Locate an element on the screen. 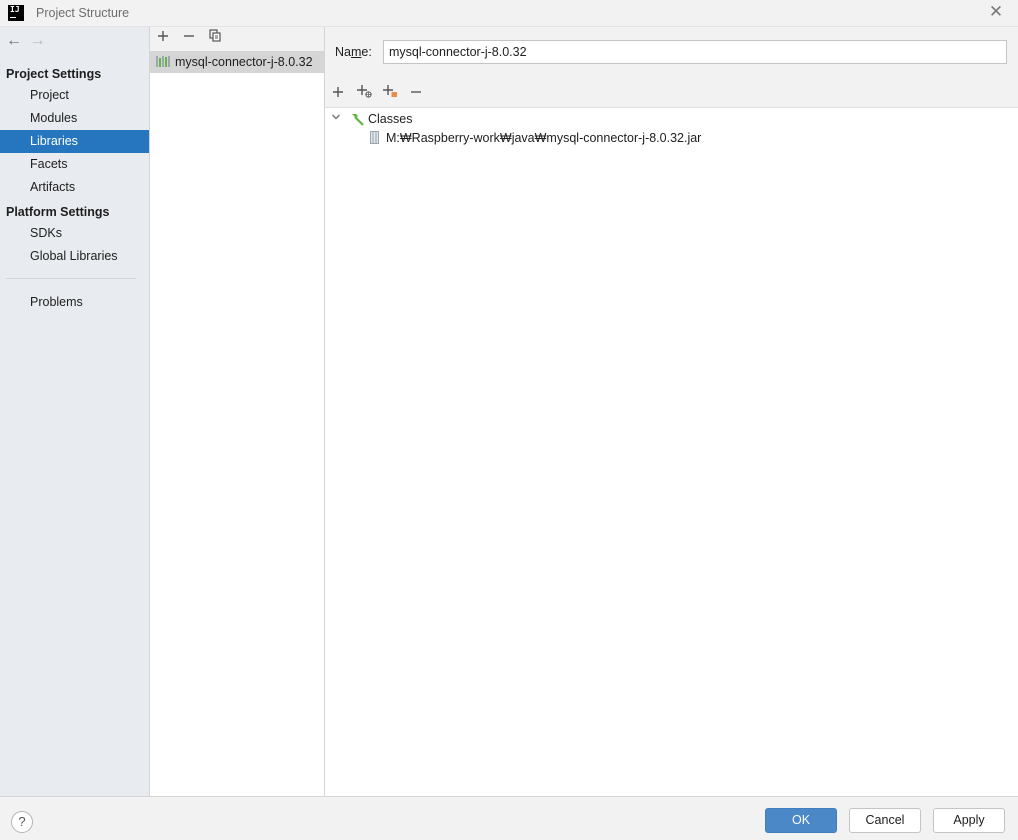 This screenshot has height=840, width=1018. sidebar-item-sdks: SDKs is located at coordinates (74, 233).